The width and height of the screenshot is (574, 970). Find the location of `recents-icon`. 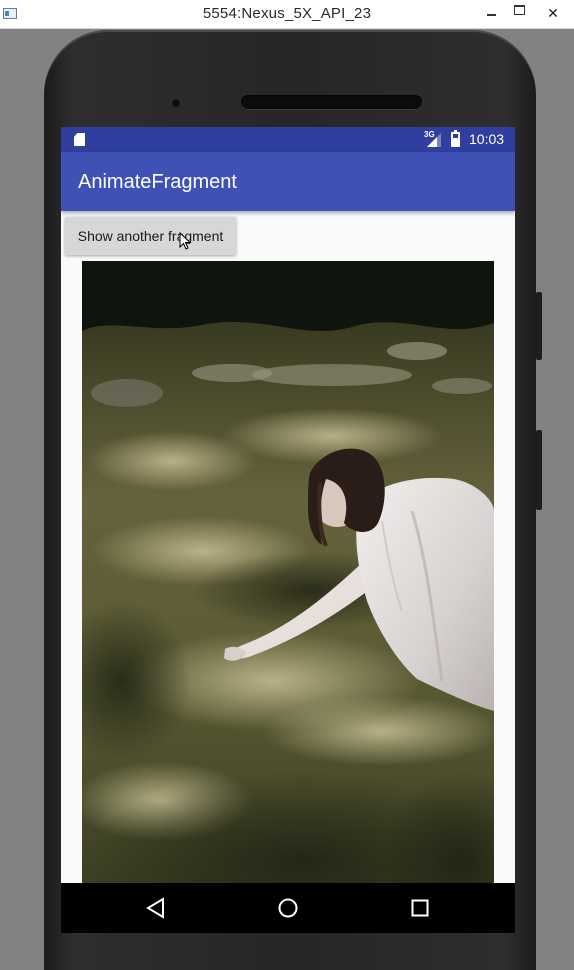

recents-icon is located at coordinates (420, 908).